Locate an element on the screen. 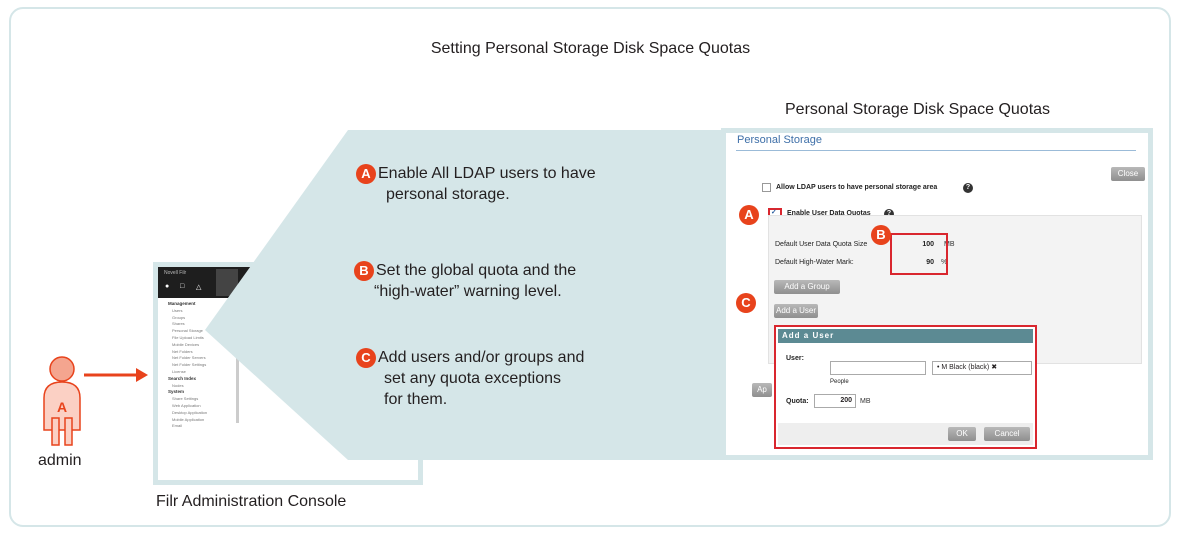 The image size is (1181, 535). step-c-badge: C is located at coordinates (366, 357).